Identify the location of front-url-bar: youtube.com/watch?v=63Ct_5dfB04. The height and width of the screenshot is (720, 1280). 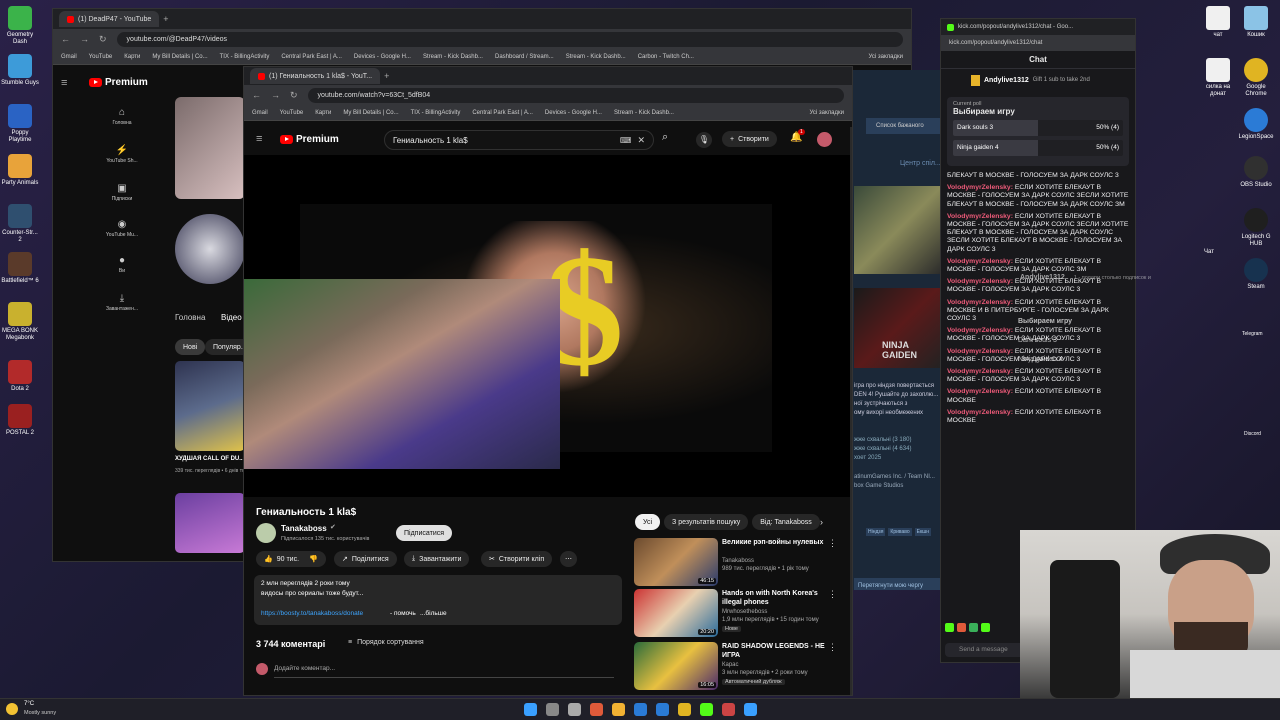
(575, 95).